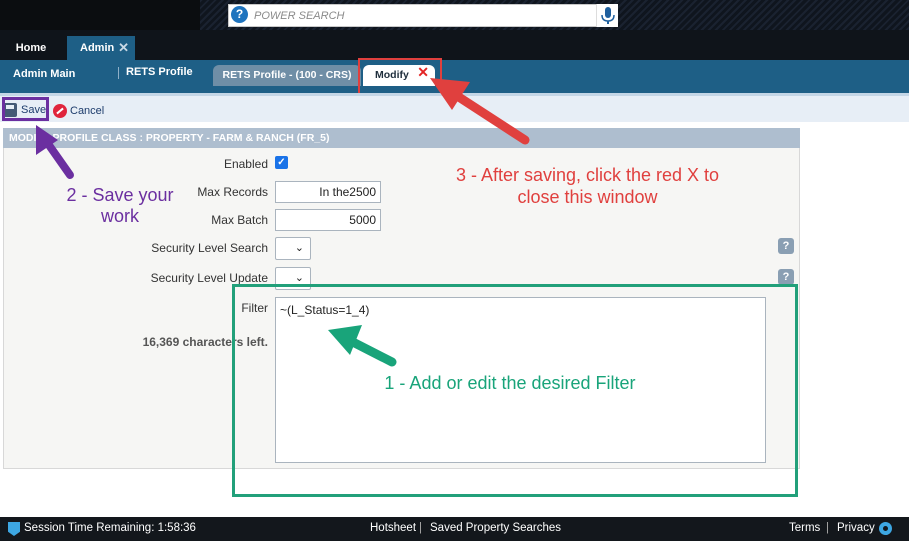 The height and width of the screenshot is (541, 909). I want to click on footer-link-privacy: Privacy, so click(856, 528).